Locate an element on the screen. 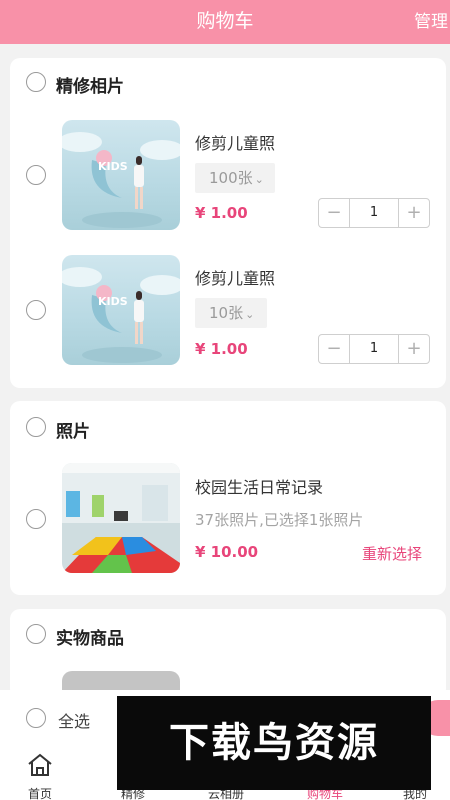  select-all-radio is located at coordinates (36, 718).